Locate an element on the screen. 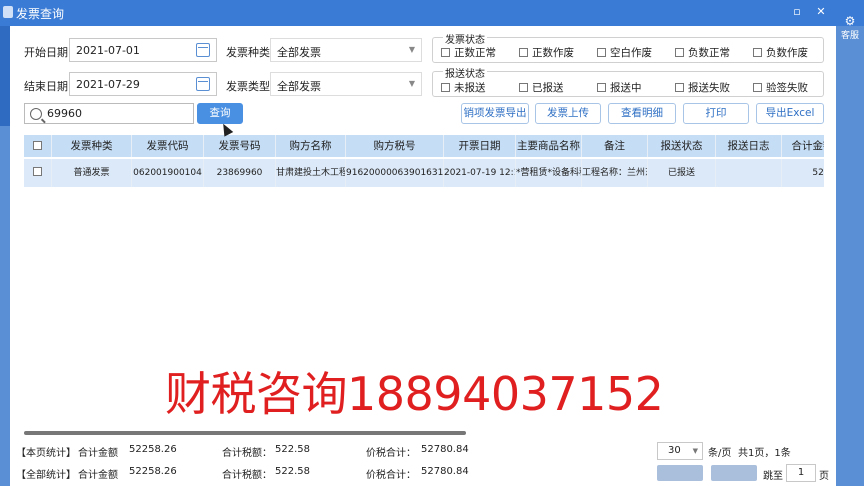 The height and width of the screenshot is (486, 864). table-cell: 已报送 is located at coordinates (682, 173).